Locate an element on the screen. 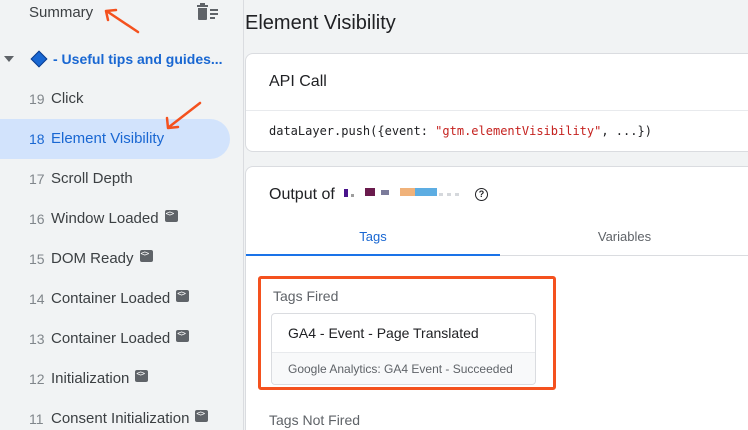 The image size is (748, 430). event-number: 11 is located at coordinates (36, 419).